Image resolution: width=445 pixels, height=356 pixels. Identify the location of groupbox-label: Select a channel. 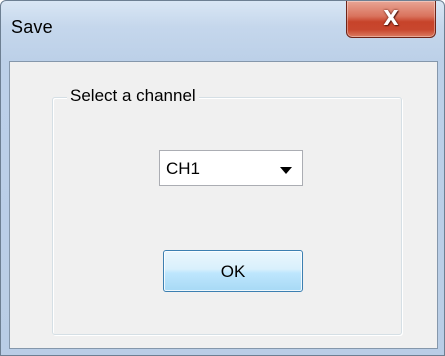
(133, 96).